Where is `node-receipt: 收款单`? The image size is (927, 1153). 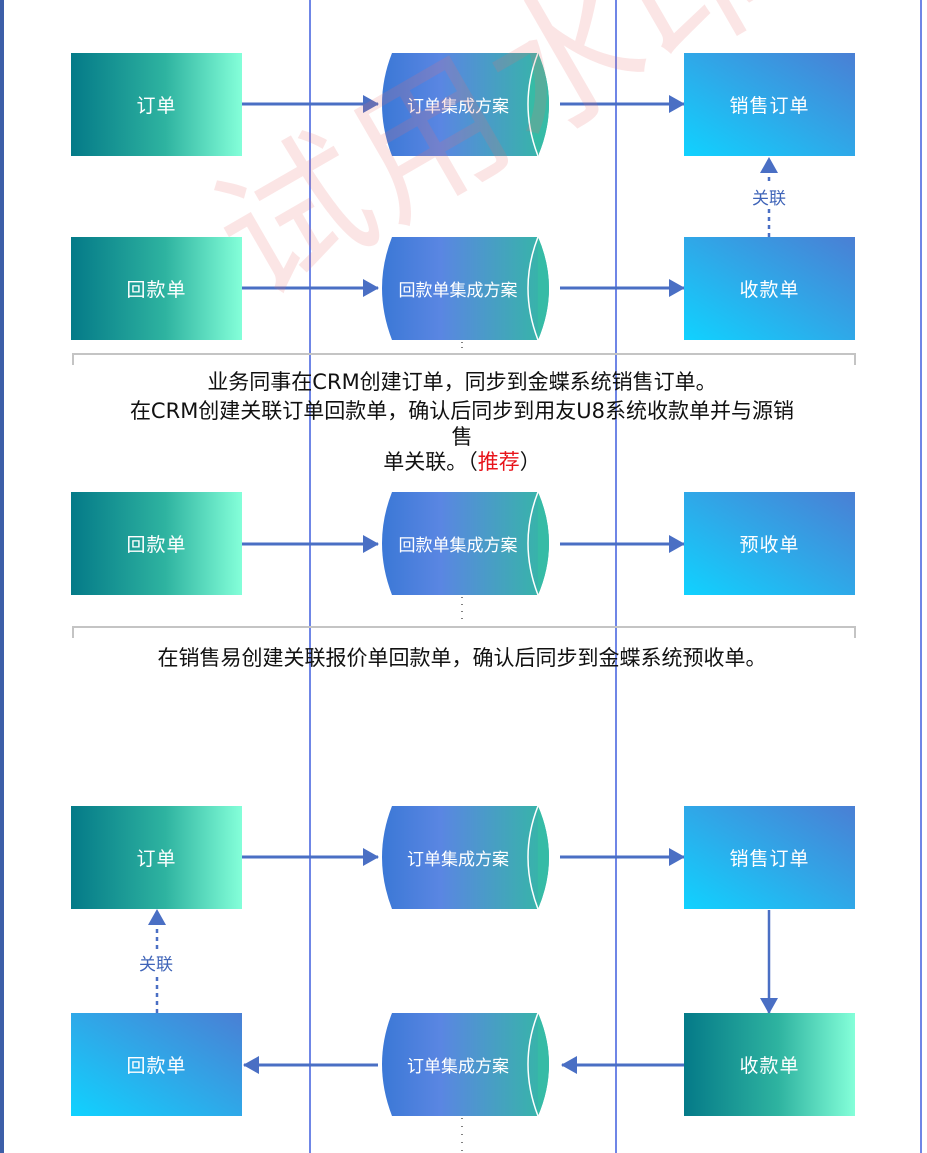
node-receipt: 收款单 is located at coordinates (769, 288).